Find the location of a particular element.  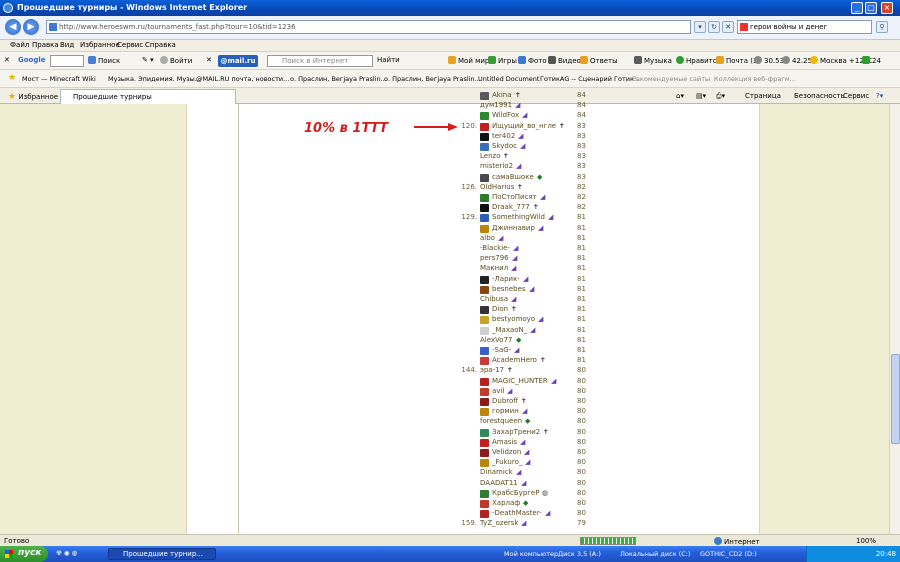

fav-item-5: Untitled Document is located at coordinates (508, 79).